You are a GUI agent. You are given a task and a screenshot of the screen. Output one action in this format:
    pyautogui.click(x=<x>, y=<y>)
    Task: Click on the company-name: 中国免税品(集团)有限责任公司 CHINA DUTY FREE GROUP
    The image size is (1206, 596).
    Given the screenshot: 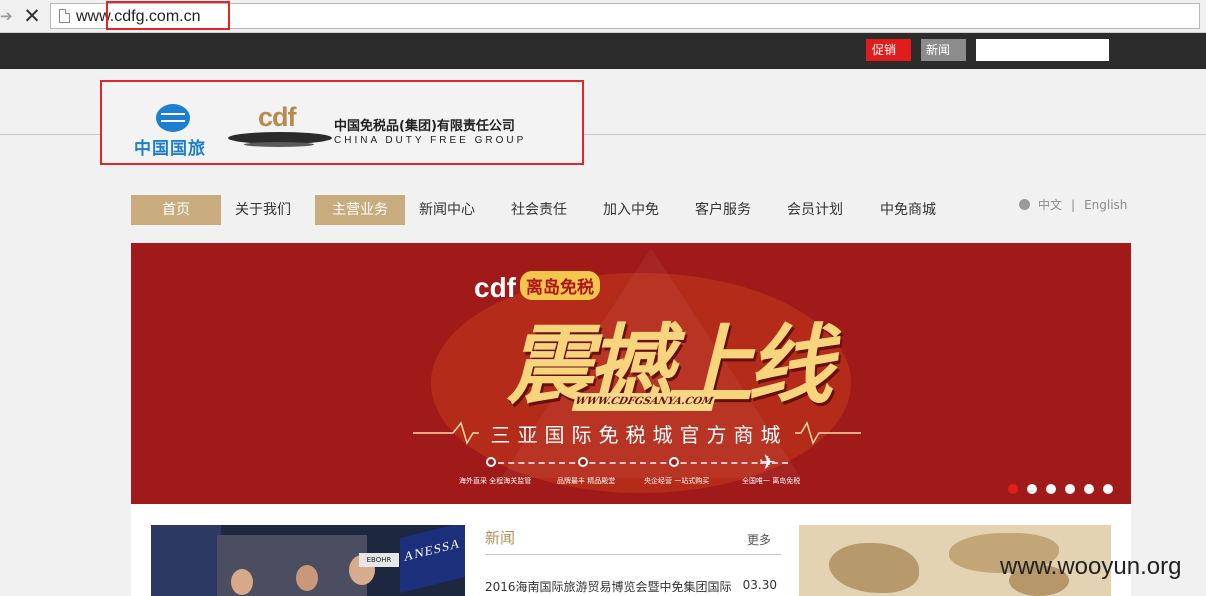 What is the action you would take?
    pyautogui.click(x=444, y=130)
    